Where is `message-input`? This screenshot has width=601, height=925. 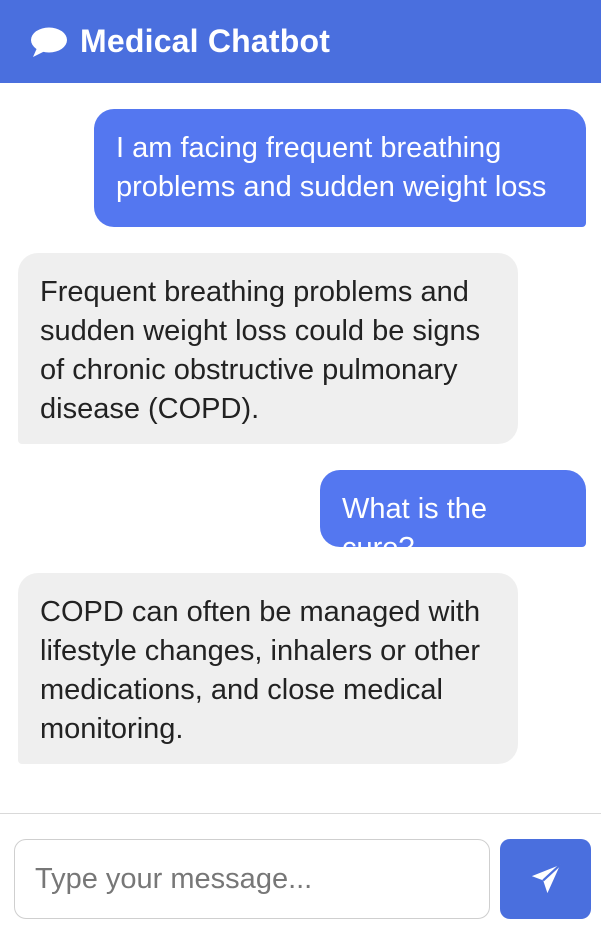 message-input is located at coordinates (252, 879).